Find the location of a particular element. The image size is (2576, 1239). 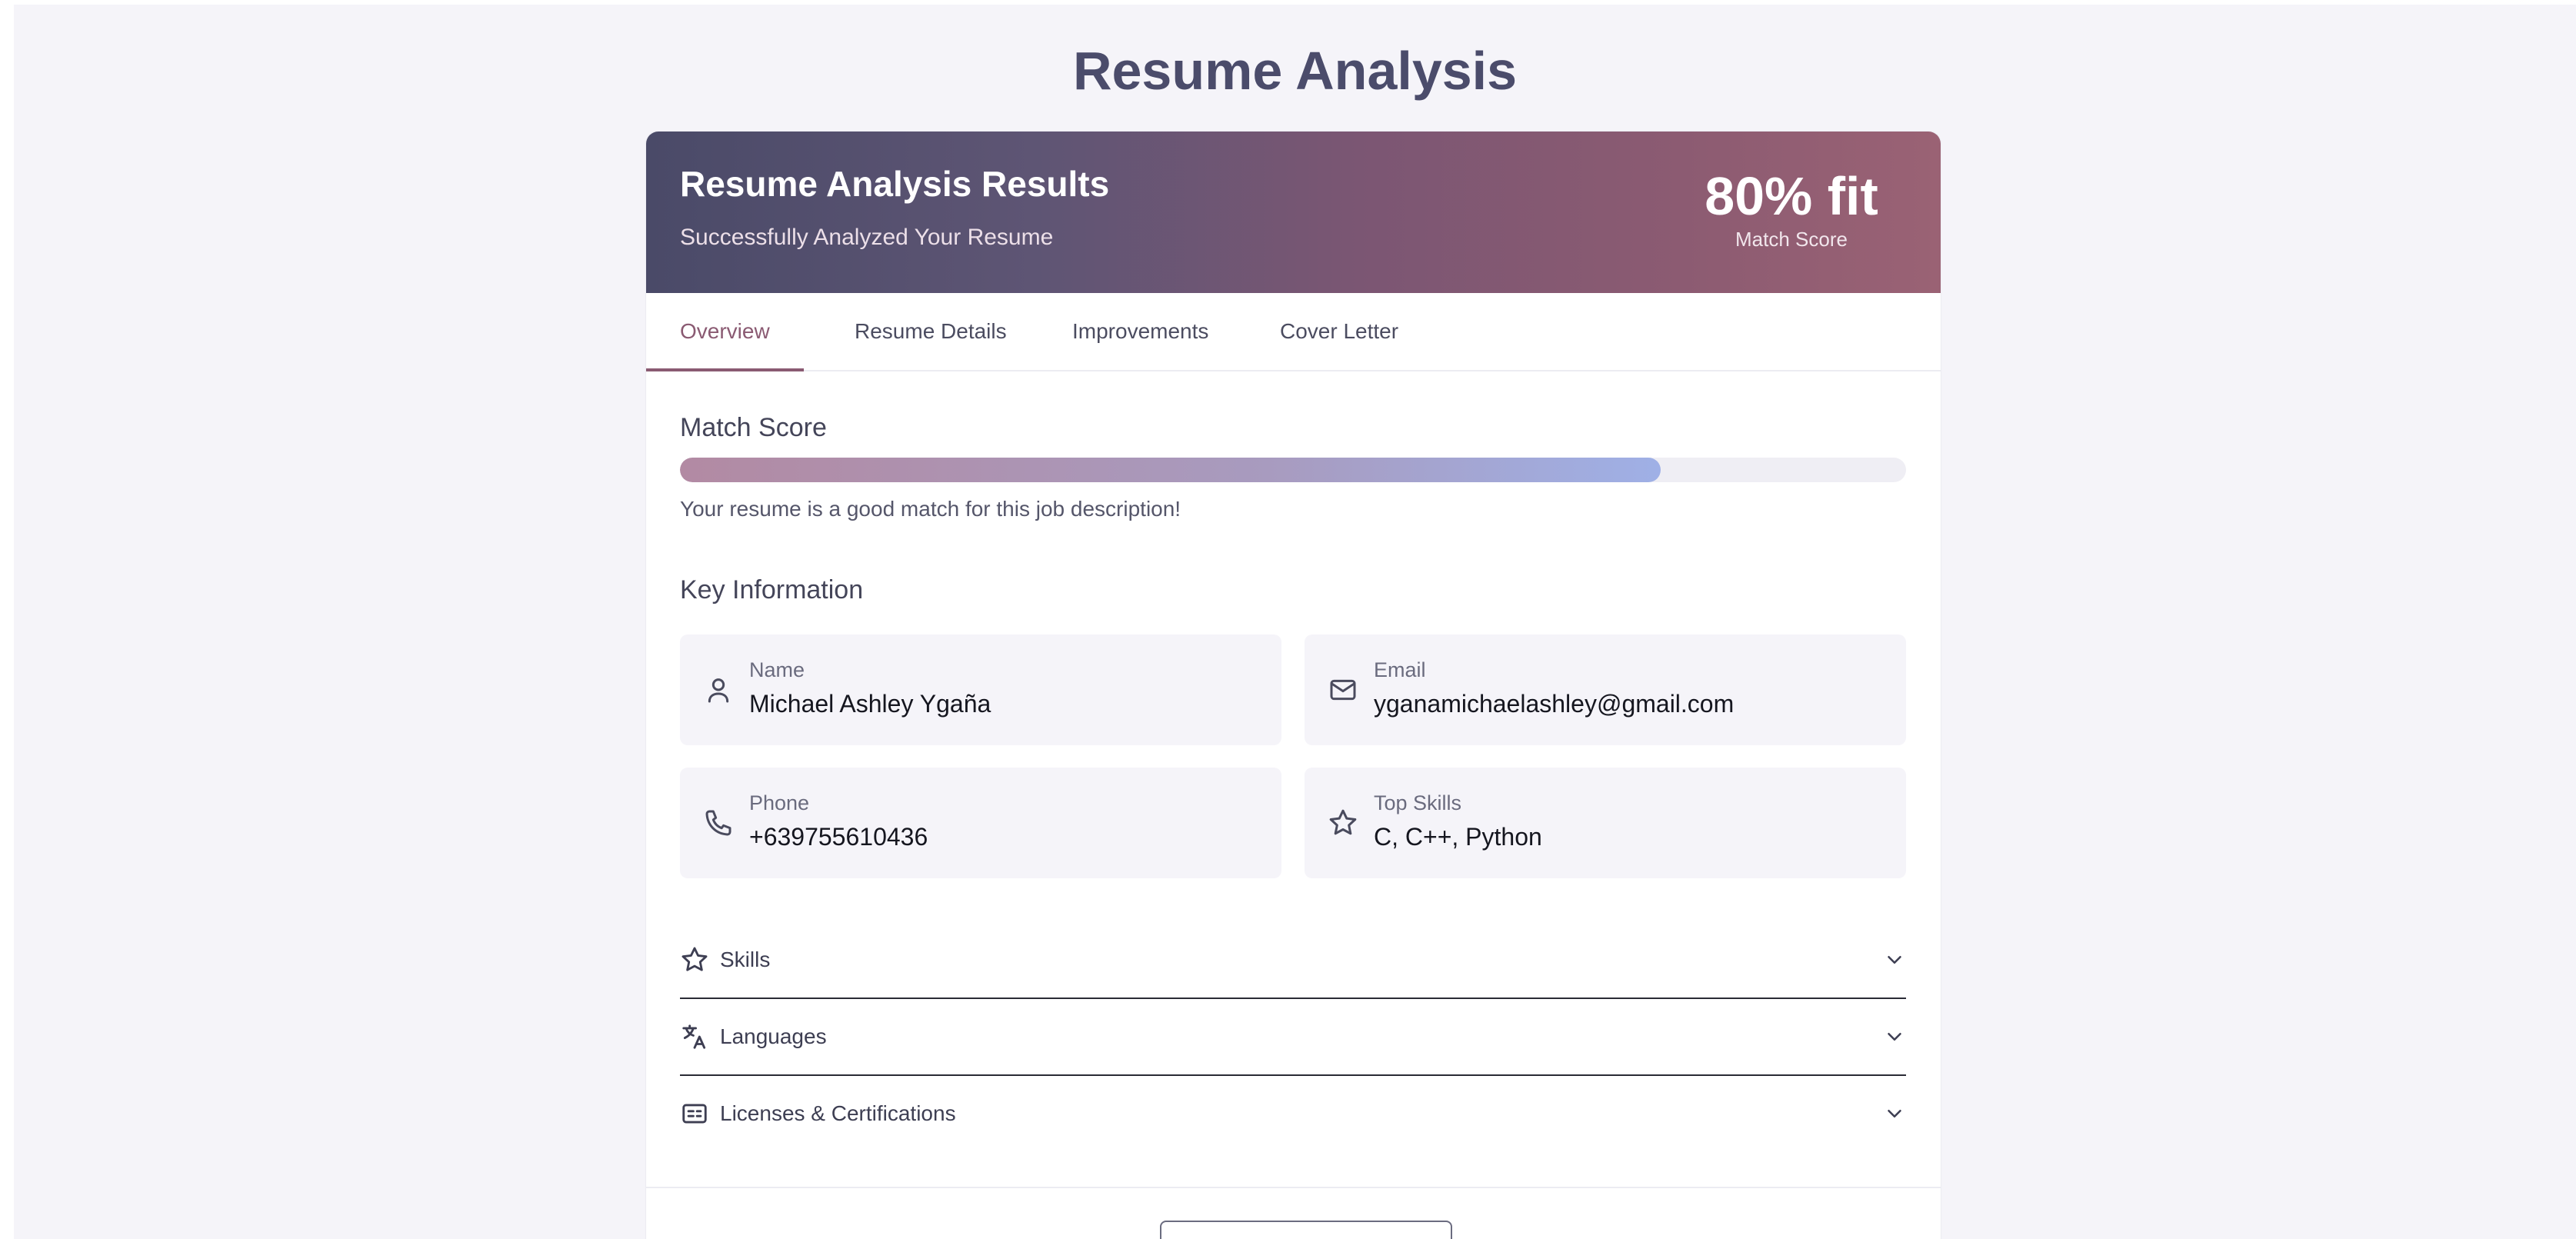

tab-improvements: Improvements is located at coordinates (1140, 332).